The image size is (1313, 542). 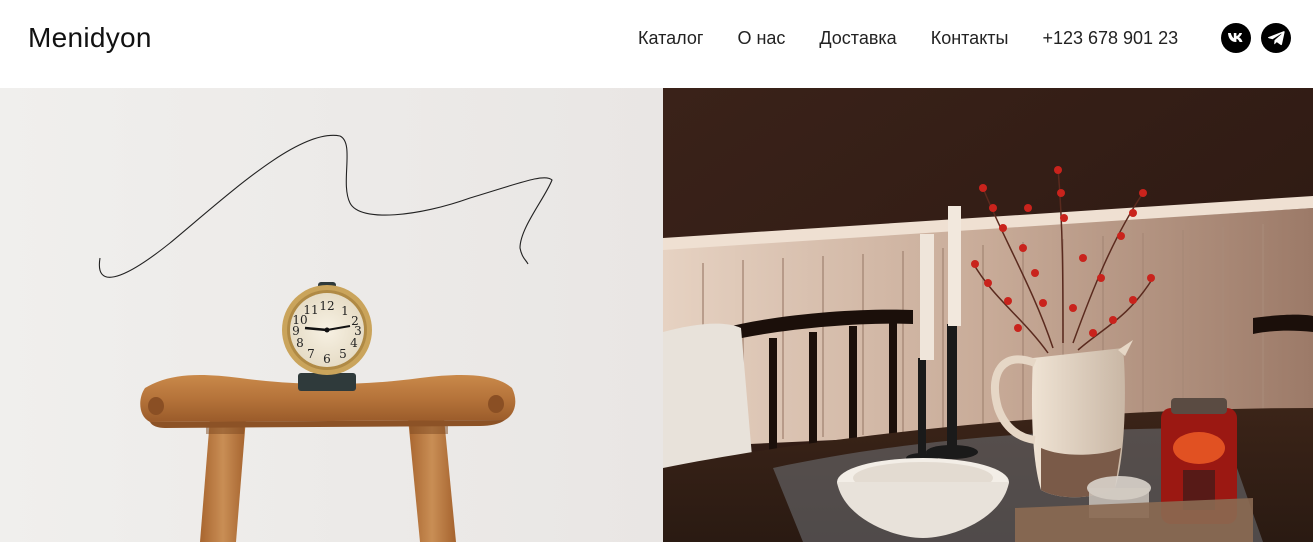 I want to click on svg-text: 8, so click(x=300, y=343).